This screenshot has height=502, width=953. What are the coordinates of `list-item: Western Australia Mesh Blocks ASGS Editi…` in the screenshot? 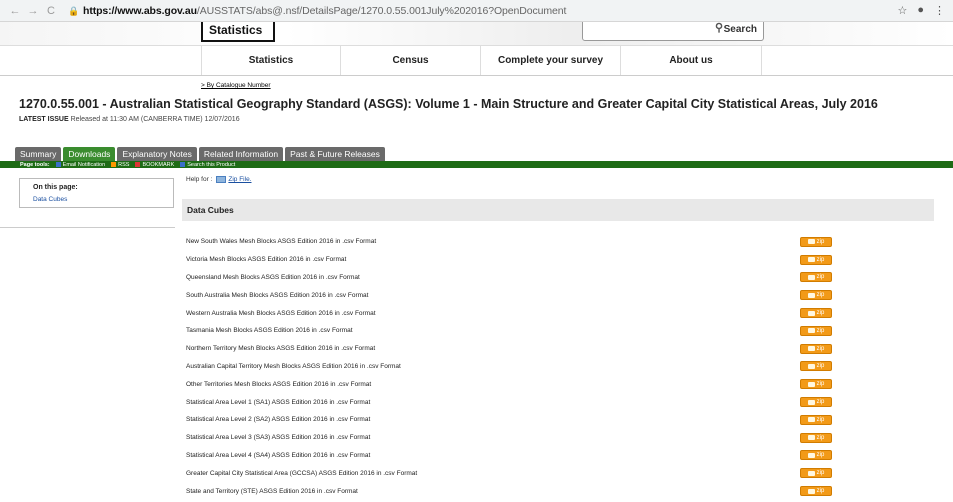 It's located at (516, 313).